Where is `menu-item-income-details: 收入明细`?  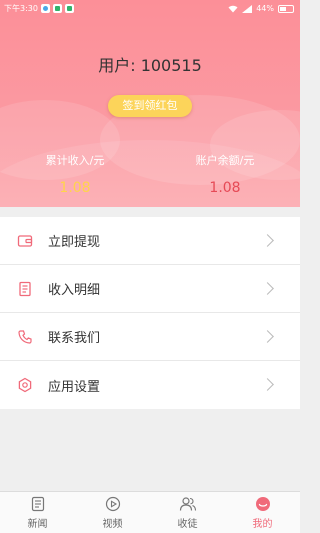 menu-item-income-details: 收入明细 is located at coordinates (150, 289).